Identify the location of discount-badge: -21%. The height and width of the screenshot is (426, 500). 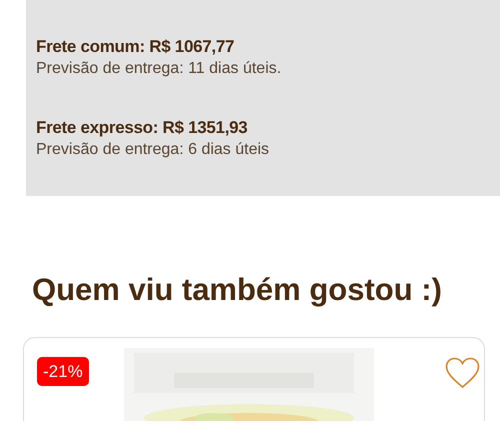
(63, 371).